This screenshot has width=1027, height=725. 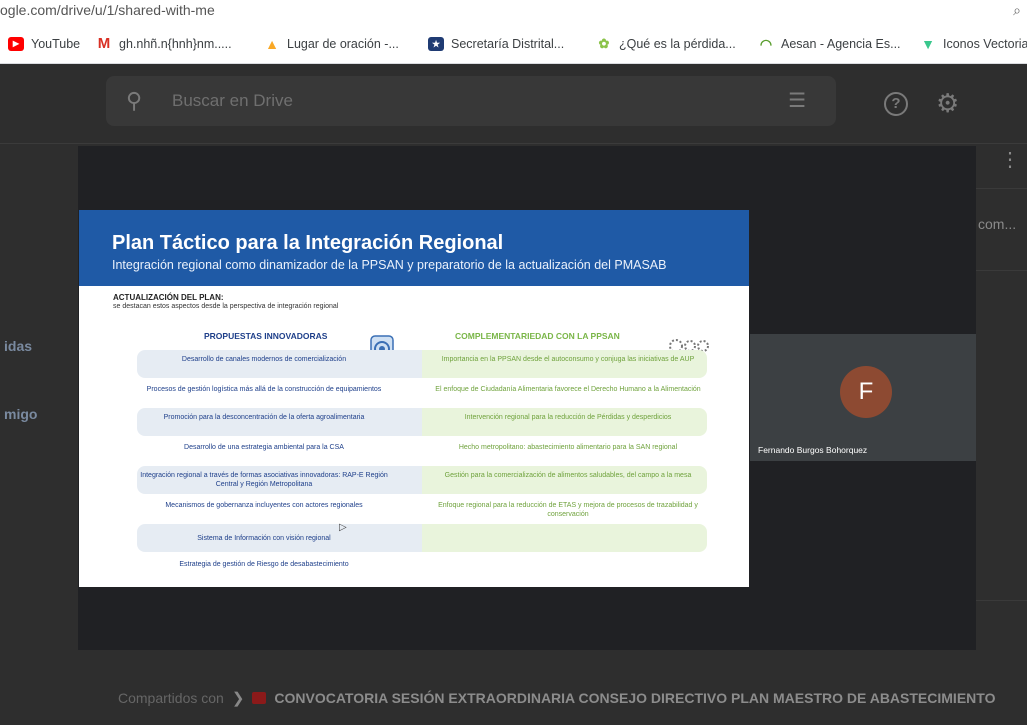 What do you see at coordinates (896, 104) in the screenshot?
I see `help-icon: ?` at bounding box center [896, 104].